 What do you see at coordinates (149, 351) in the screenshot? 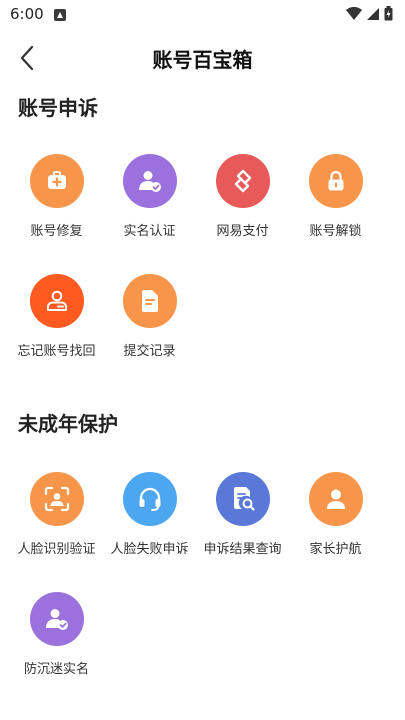
I see `item-label: 提交记录` at bounding box center [149, 351].